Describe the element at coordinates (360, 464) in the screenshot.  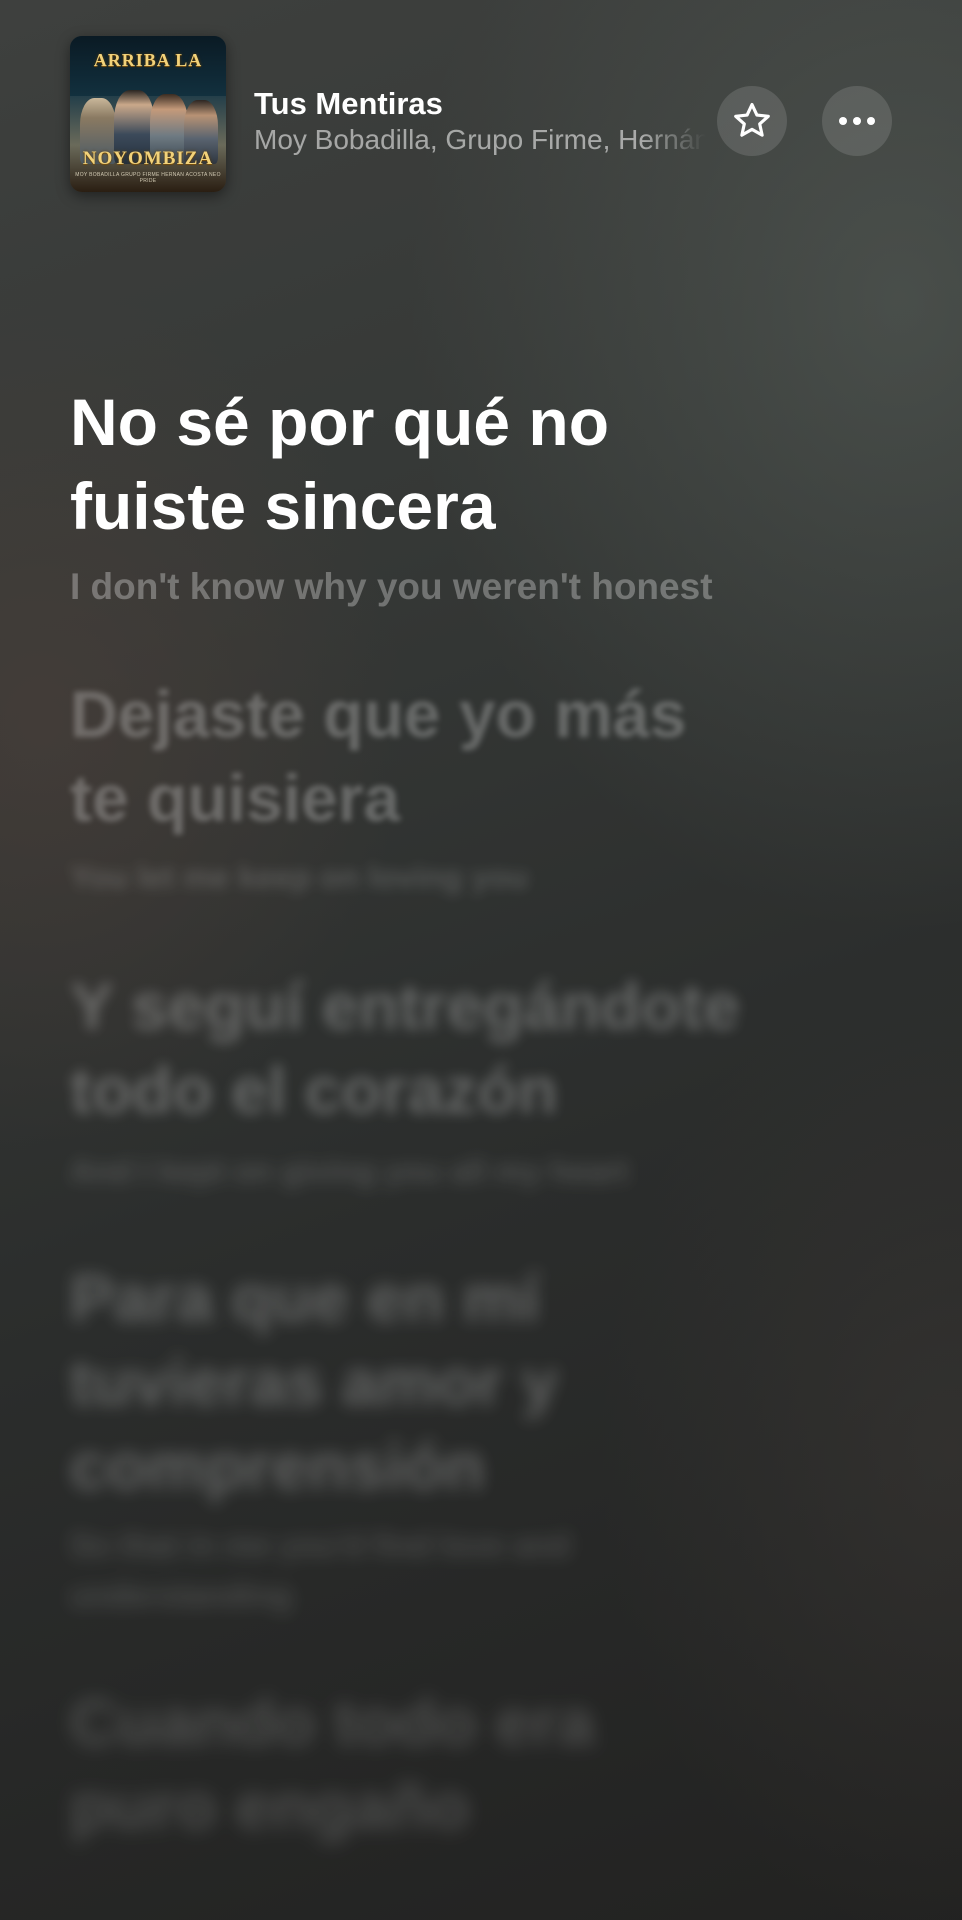
I see `lyric-line-active: No sé por qué no fuiste sincera` at that location.